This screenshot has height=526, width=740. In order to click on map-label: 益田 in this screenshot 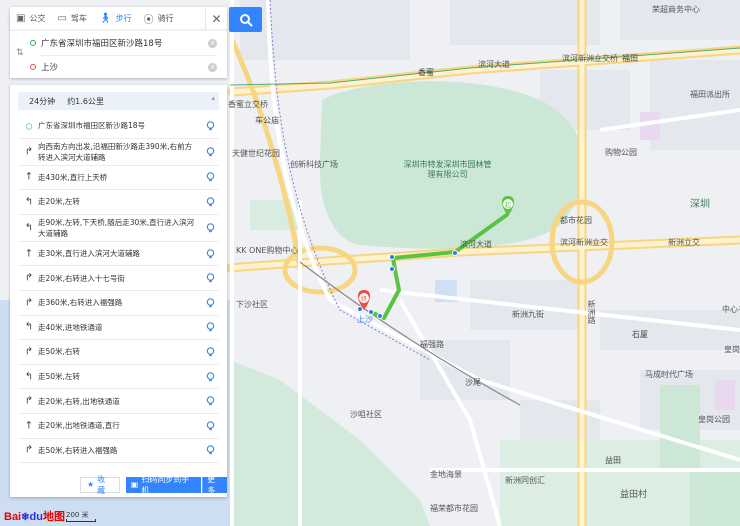, I will do `click(613, 460)`.